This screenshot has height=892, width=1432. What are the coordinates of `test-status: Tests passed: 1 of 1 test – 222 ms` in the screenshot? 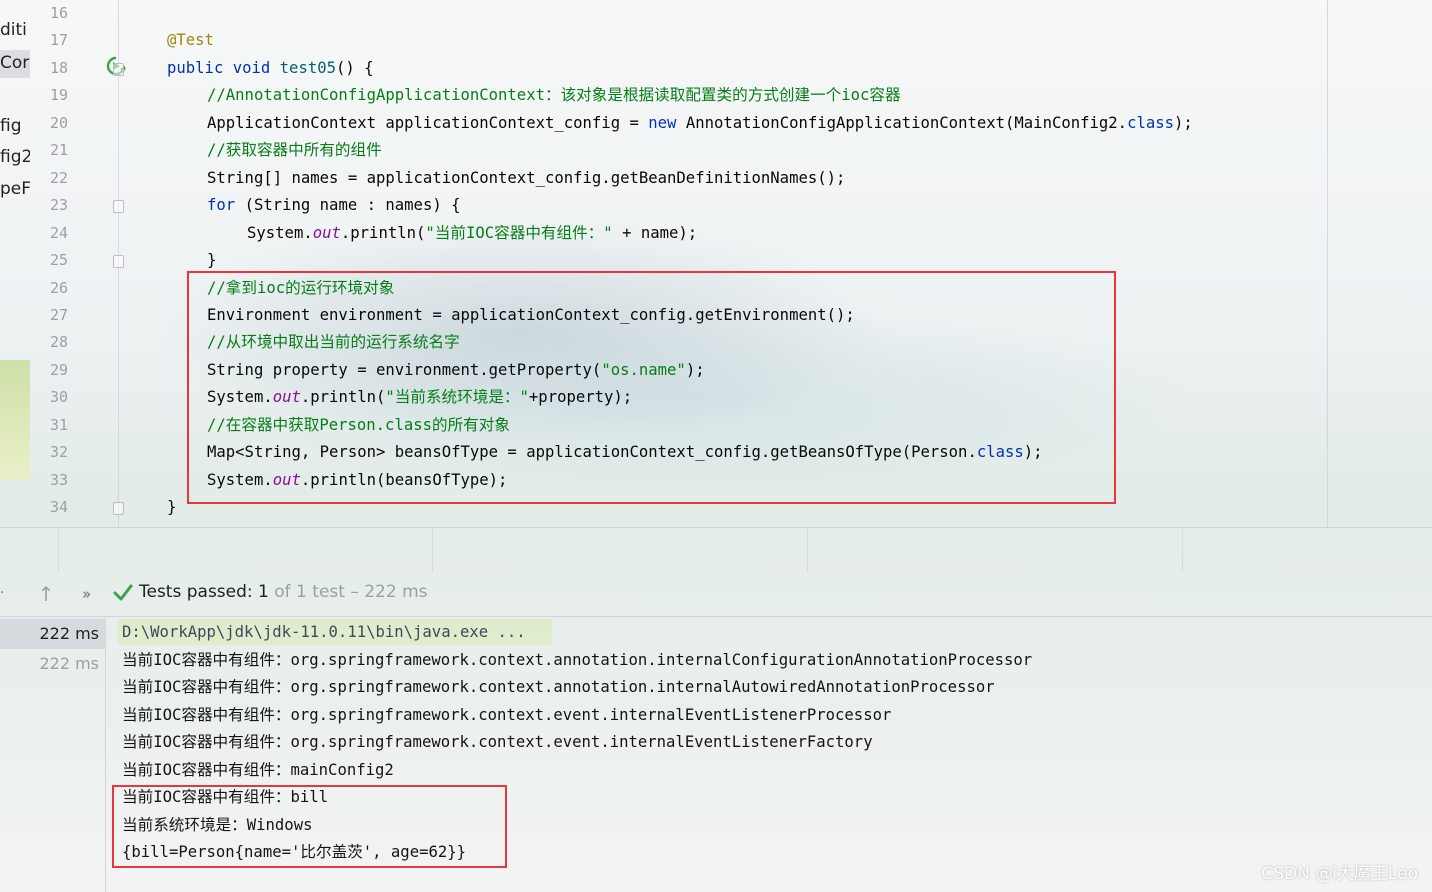 It's located at (283, 592).